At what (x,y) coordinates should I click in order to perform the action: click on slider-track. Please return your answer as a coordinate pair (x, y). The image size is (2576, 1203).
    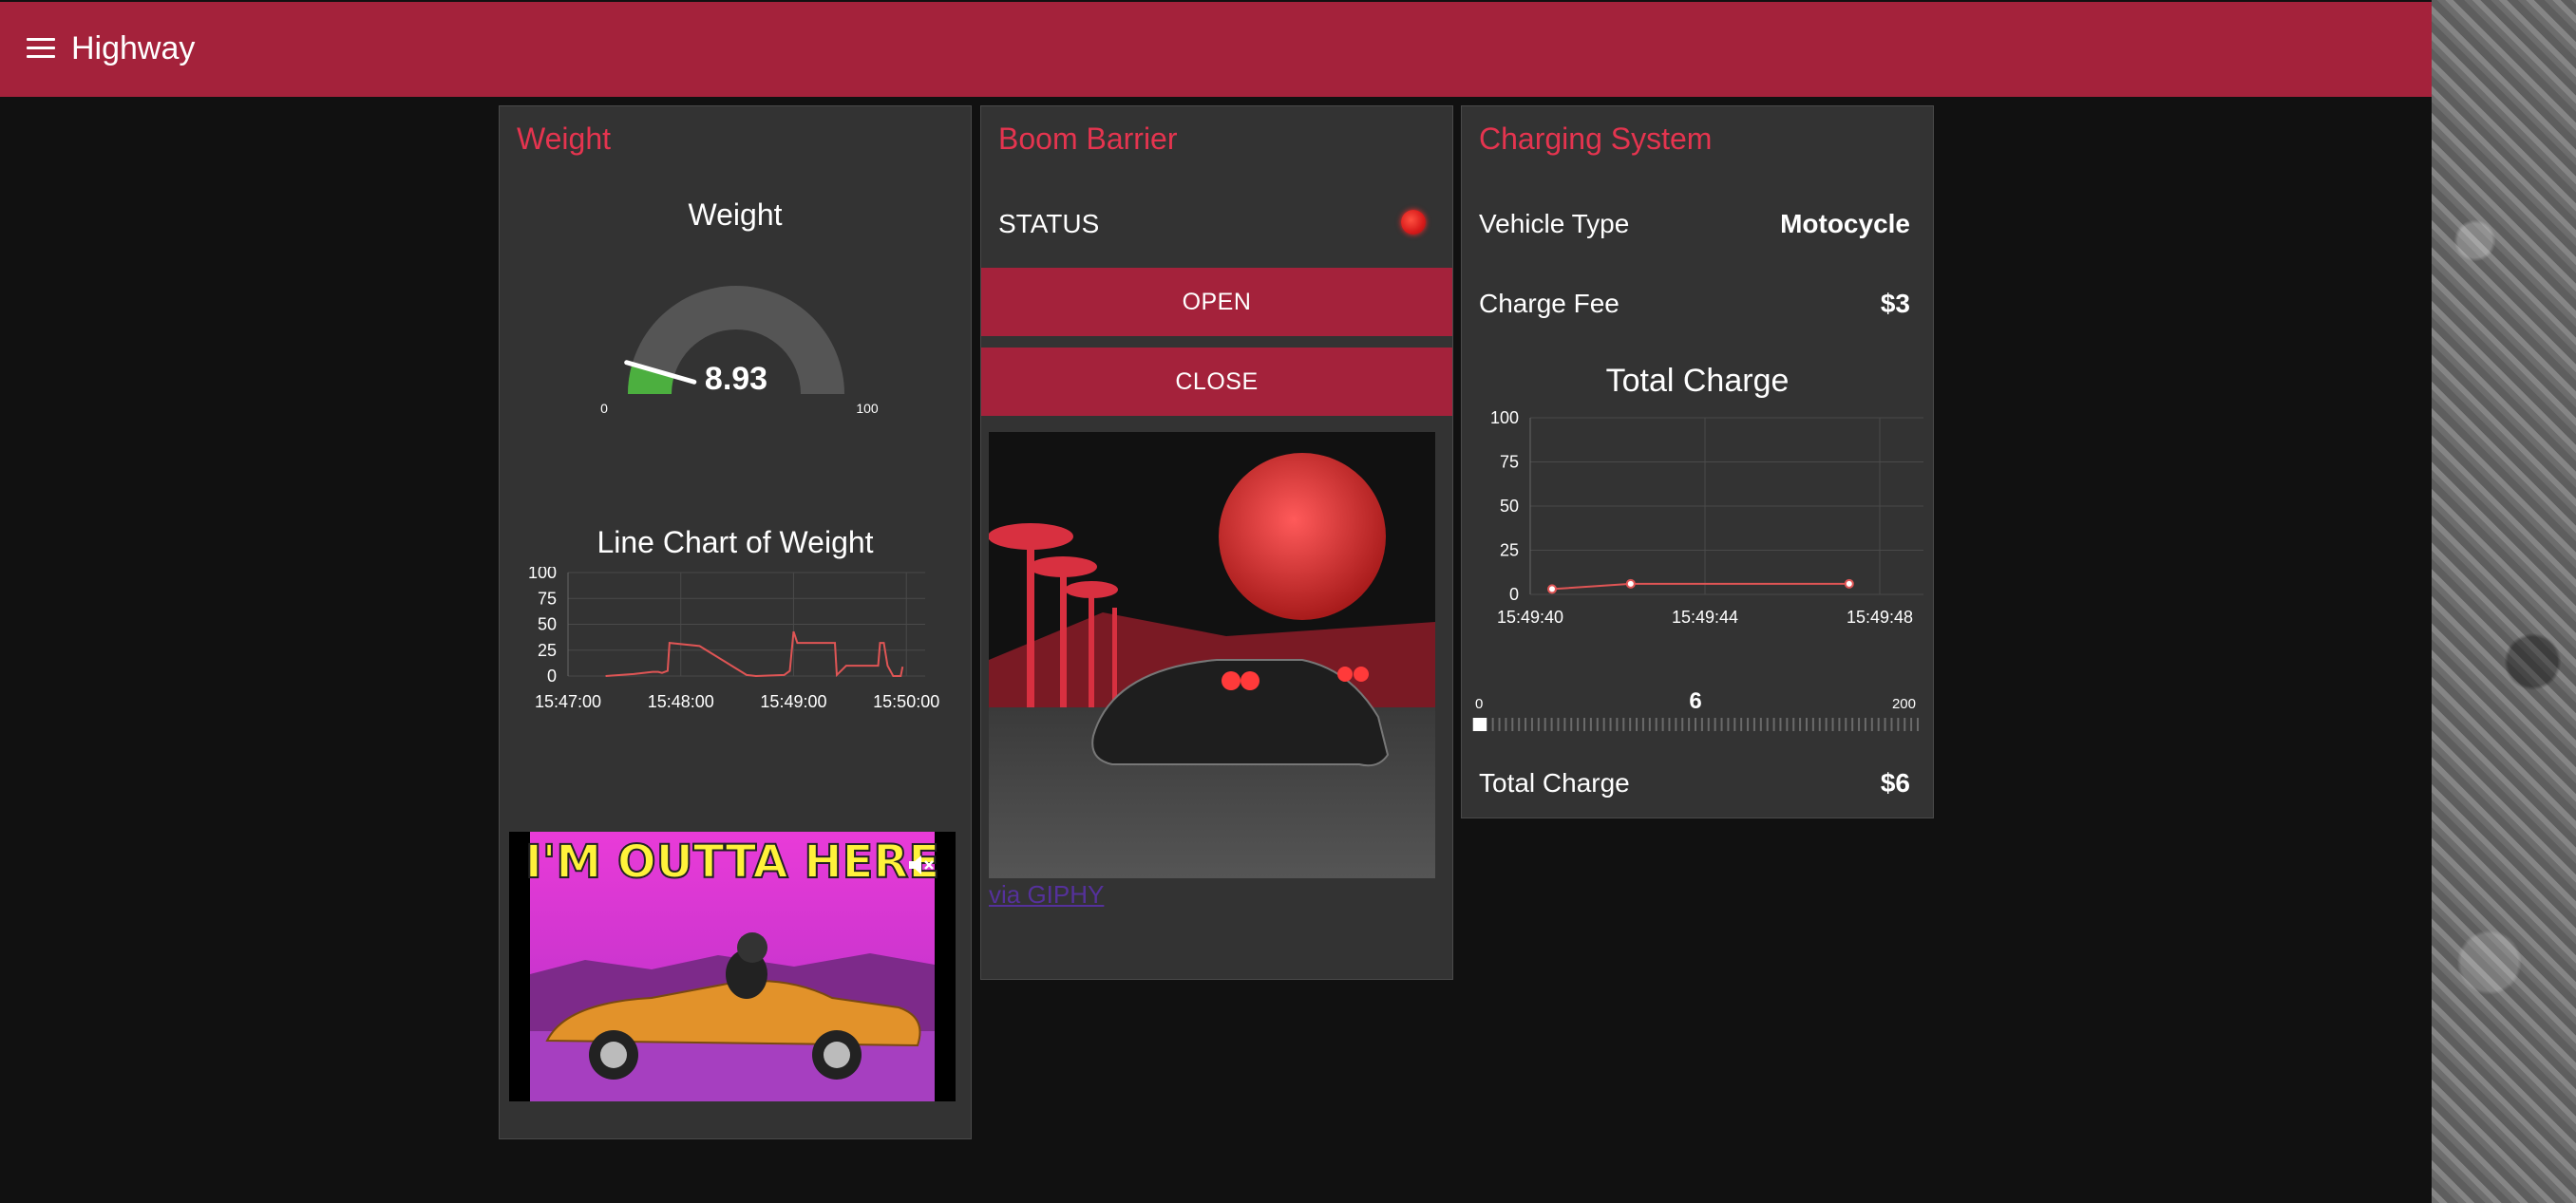
    Looking at the image, I should click on (1695, 725).